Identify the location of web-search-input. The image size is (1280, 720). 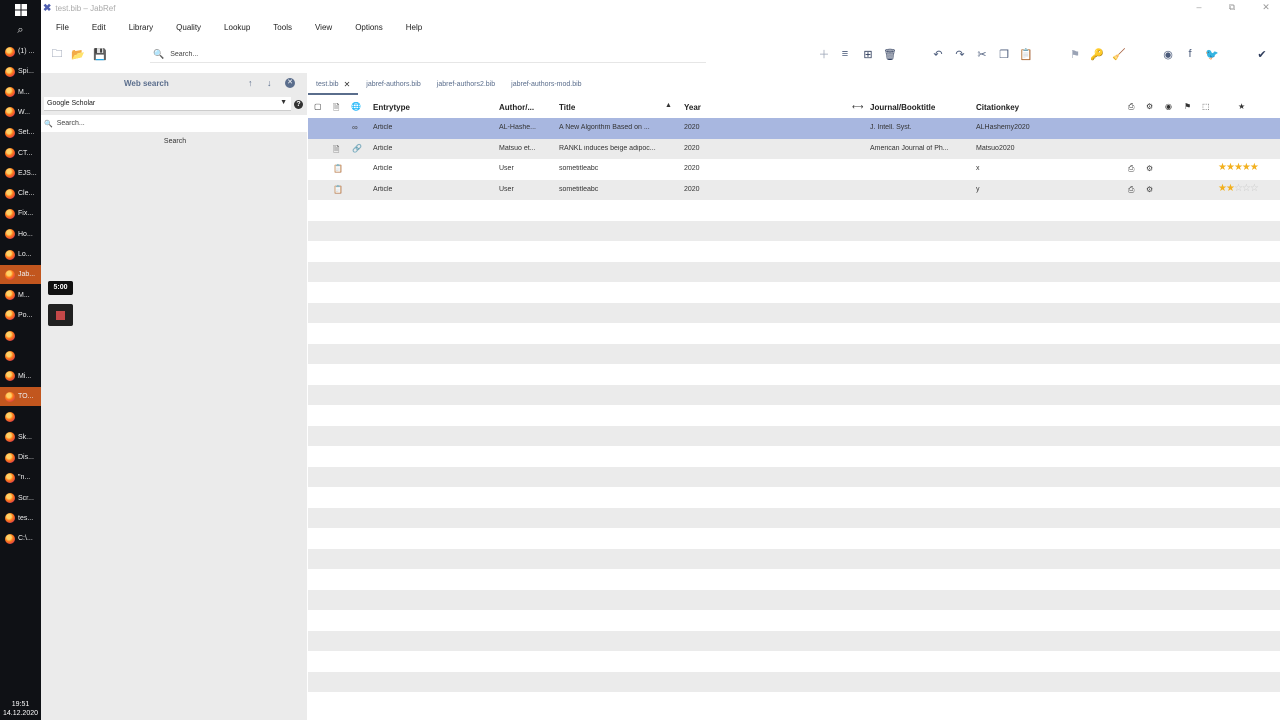
(176, 123).